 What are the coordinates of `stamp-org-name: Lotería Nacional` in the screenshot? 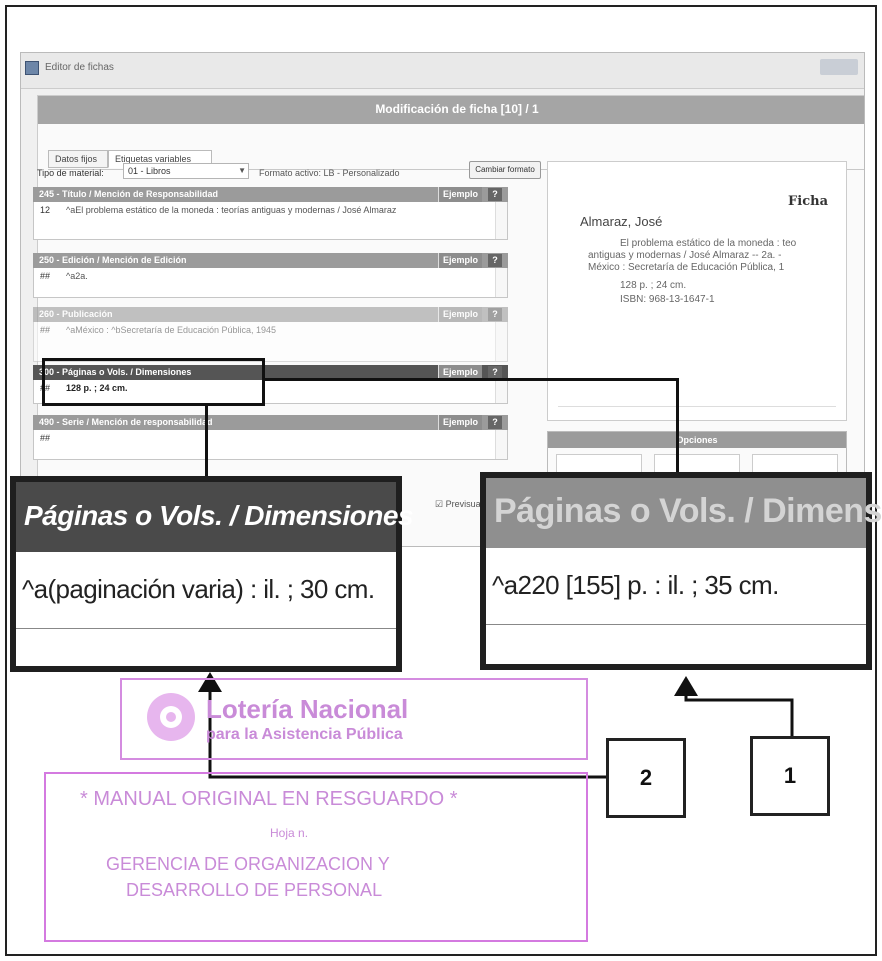 It's located at (307, 709).